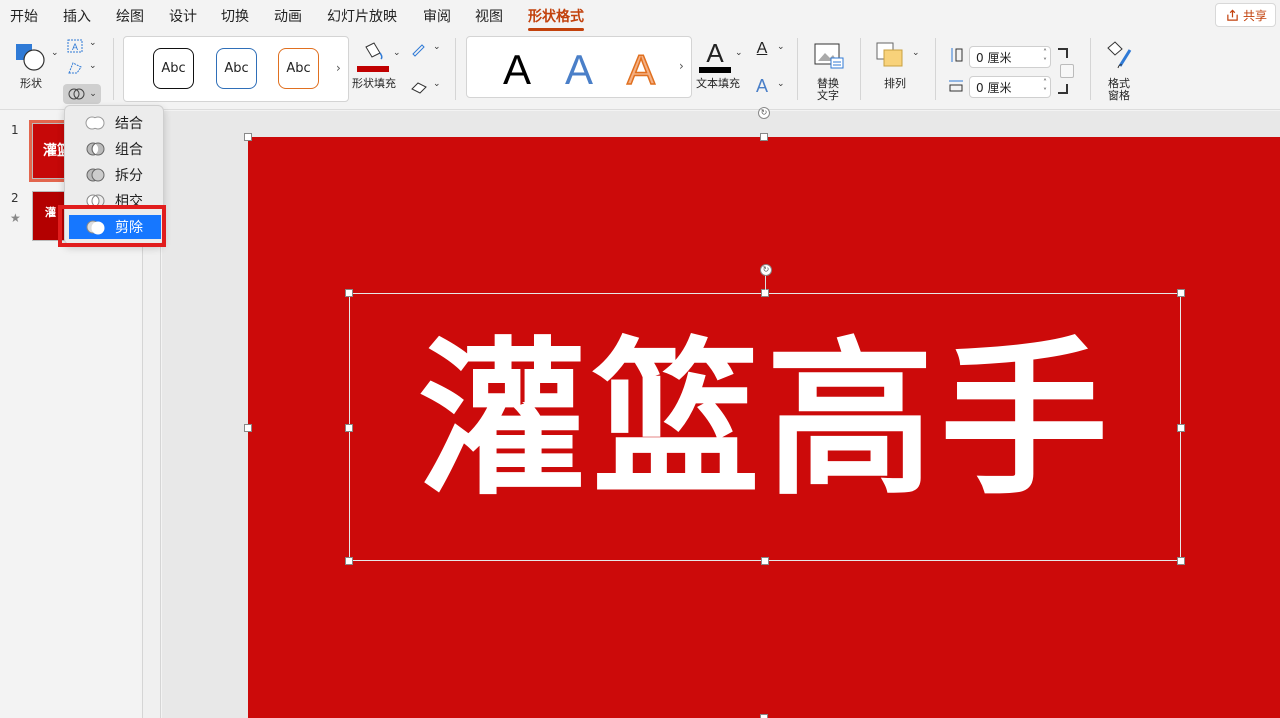 Image resolution: width=1280 pixels, height=718 pixels. What do you see at coordinates (437, 84) in the screenshot?
I see `shape-effects-chevron-icon: ⌄` at bounding box center [437, 84].